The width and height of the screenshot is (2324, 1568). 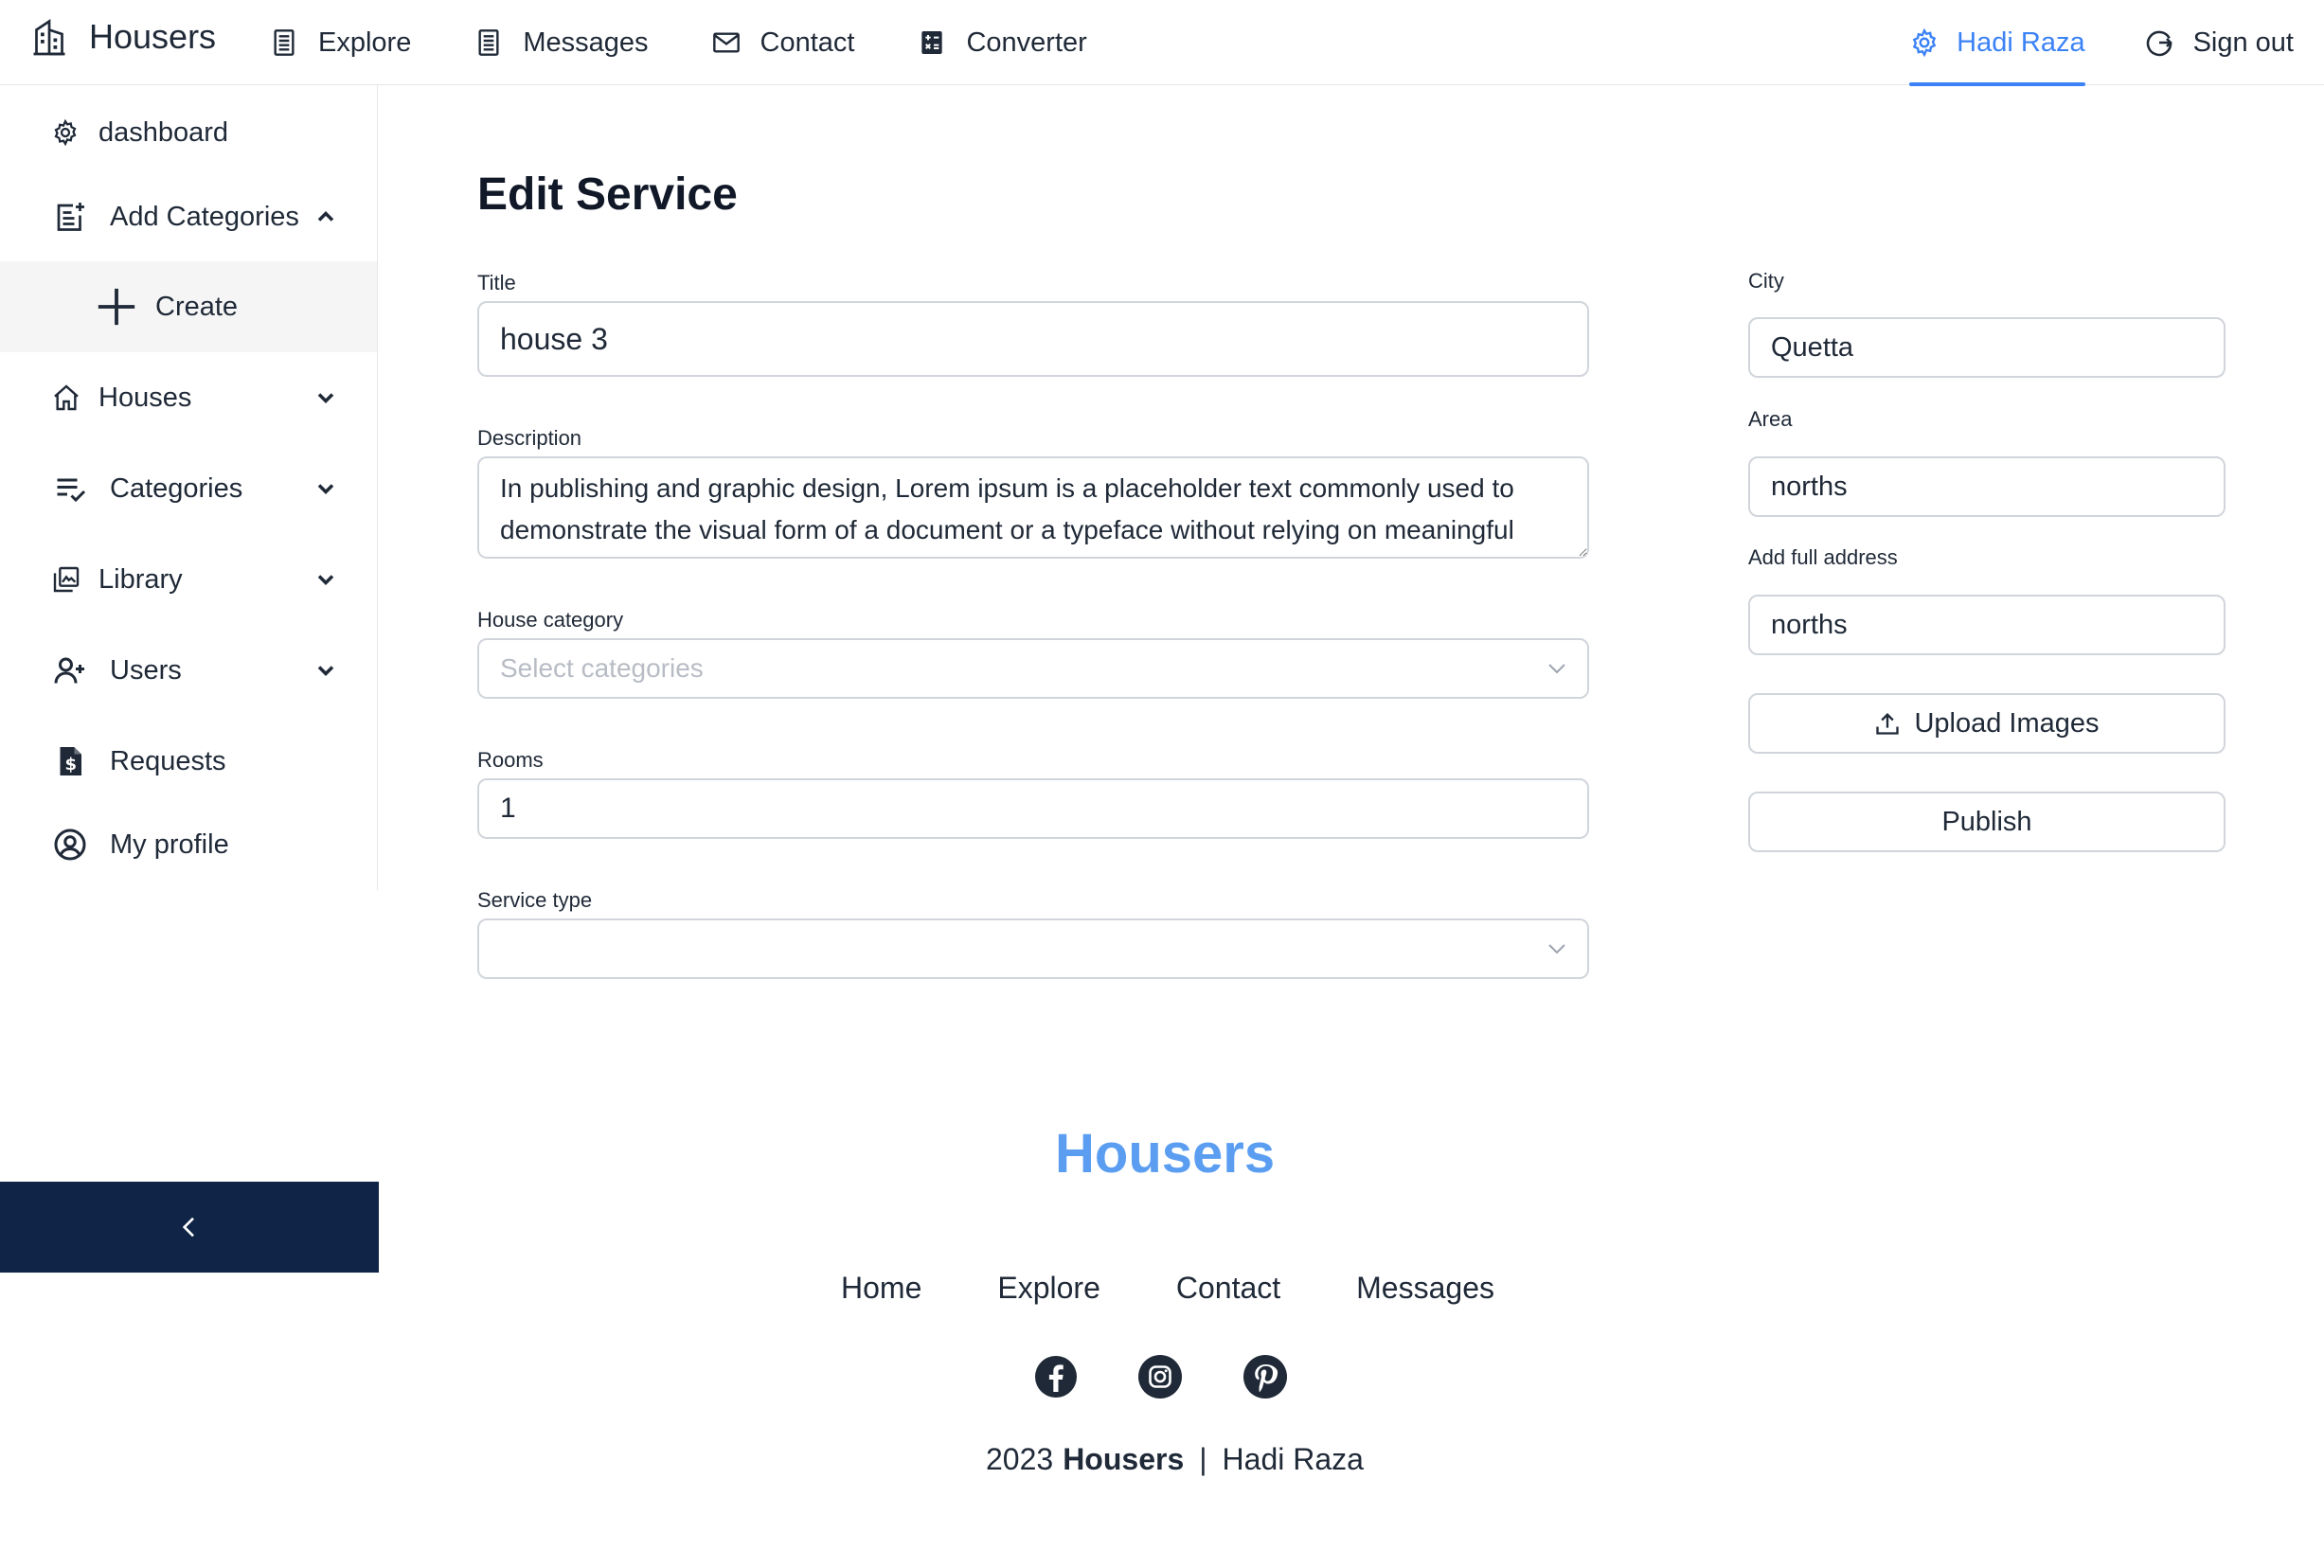 I want to click on sidebar-item-categories: Categories, so click(x=189, y=488).